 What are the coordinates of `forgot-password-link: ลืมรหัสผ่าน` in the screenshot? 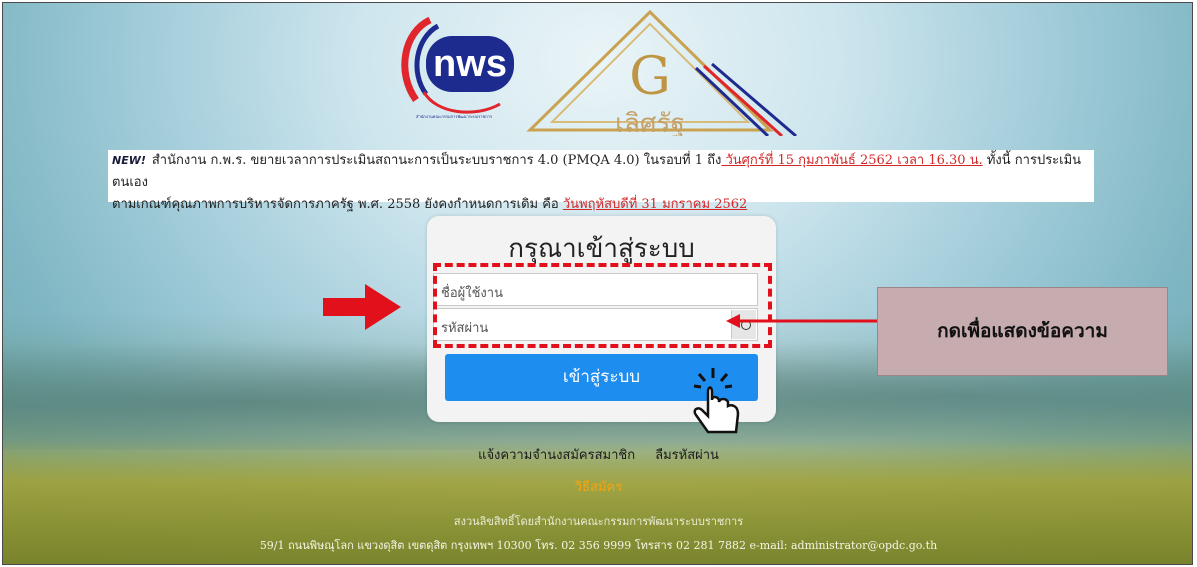 It's located at (687, 455).